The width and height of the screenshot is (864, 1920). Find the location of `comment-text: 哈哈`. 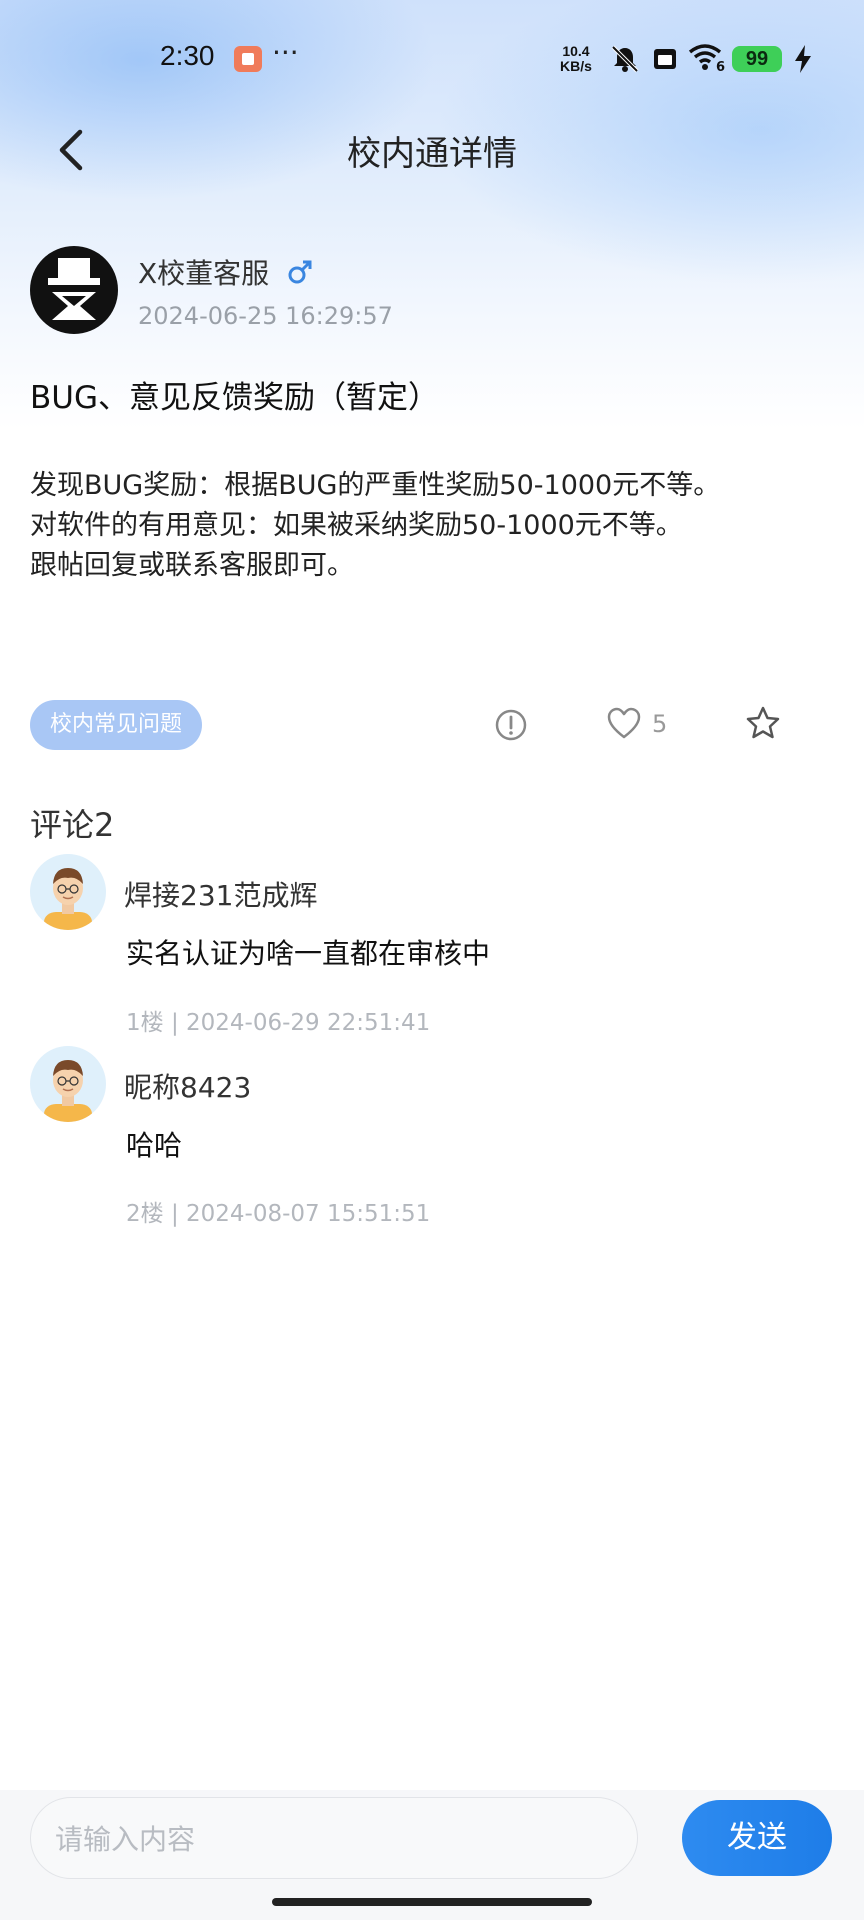

comment-text: 哈哈 is located at coordinates (154, 1145).